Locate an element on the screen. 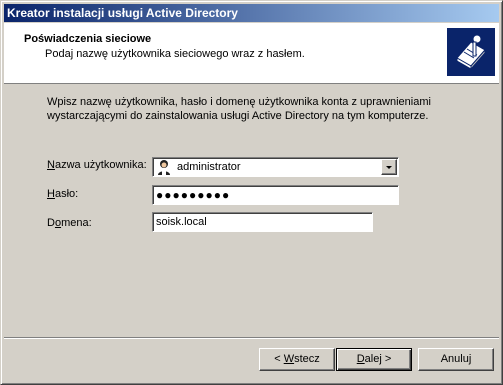 The height and width of the screenshot is (385, 503). username-value: administrator is located at coordinates (209, 167).